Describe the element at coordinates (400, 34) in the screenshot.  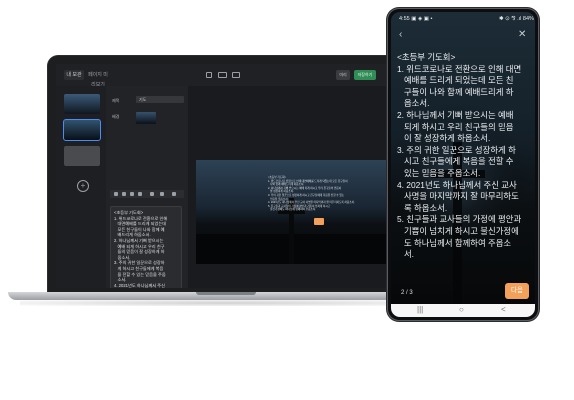
I see `back-icon: ‹` at that location.